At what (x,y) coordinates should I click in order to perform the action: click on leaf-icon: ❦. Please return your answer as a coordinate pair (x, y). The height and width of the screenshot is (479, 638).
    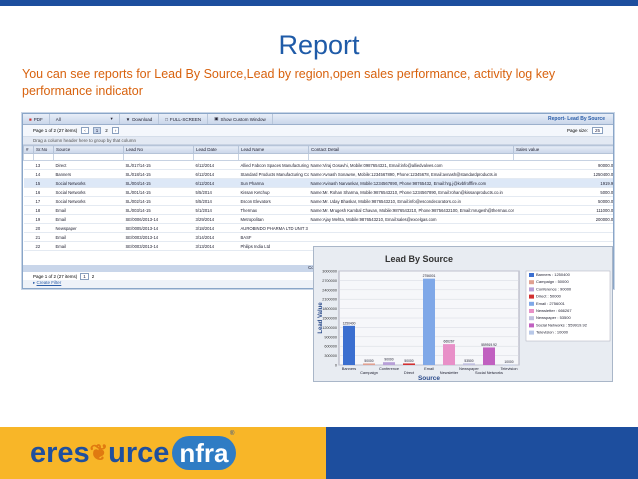
    Looking at the image, I should click on (99, 452).